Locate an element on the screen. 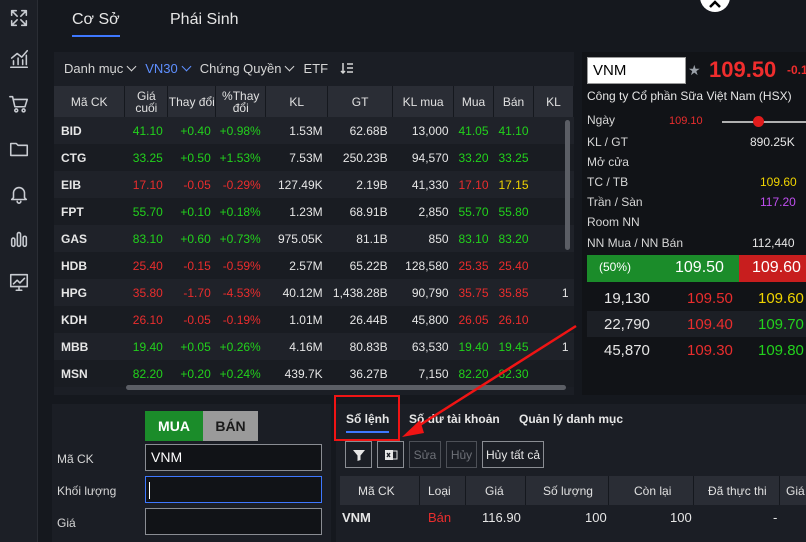  order-book-row: 45,870 109.30 109.80 is located at coordinates (696, 350).